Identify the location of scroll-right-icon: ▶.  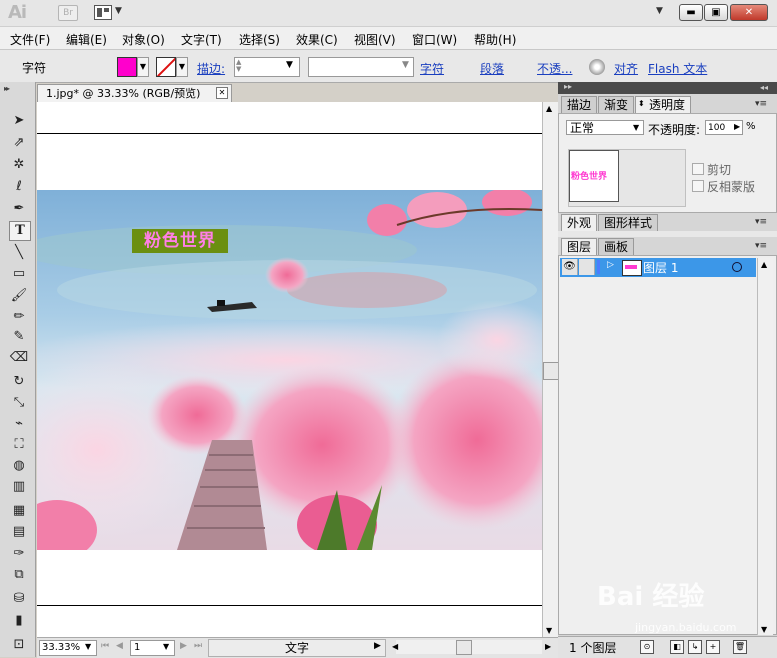
(548, 646).